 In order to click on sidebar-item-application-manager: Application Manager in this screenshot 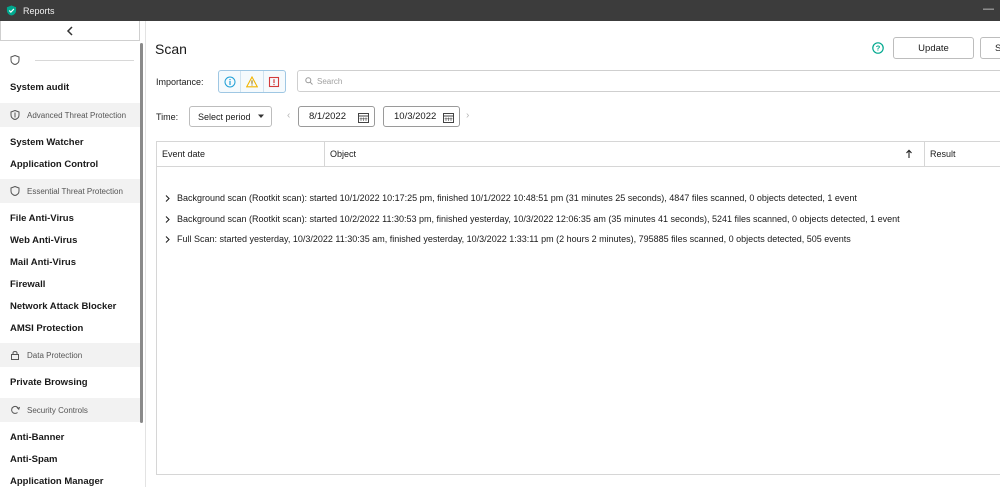, I will do `click(56, 481)`.